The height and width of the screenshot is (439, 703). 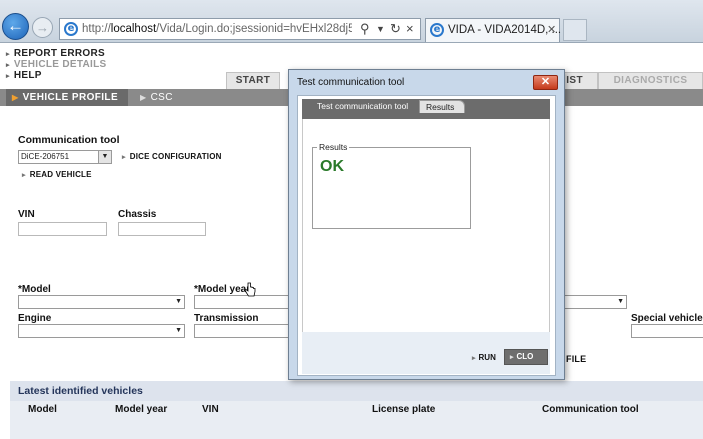 I want to click on run-button: ▸ RUN, so click(x=484, y=357).